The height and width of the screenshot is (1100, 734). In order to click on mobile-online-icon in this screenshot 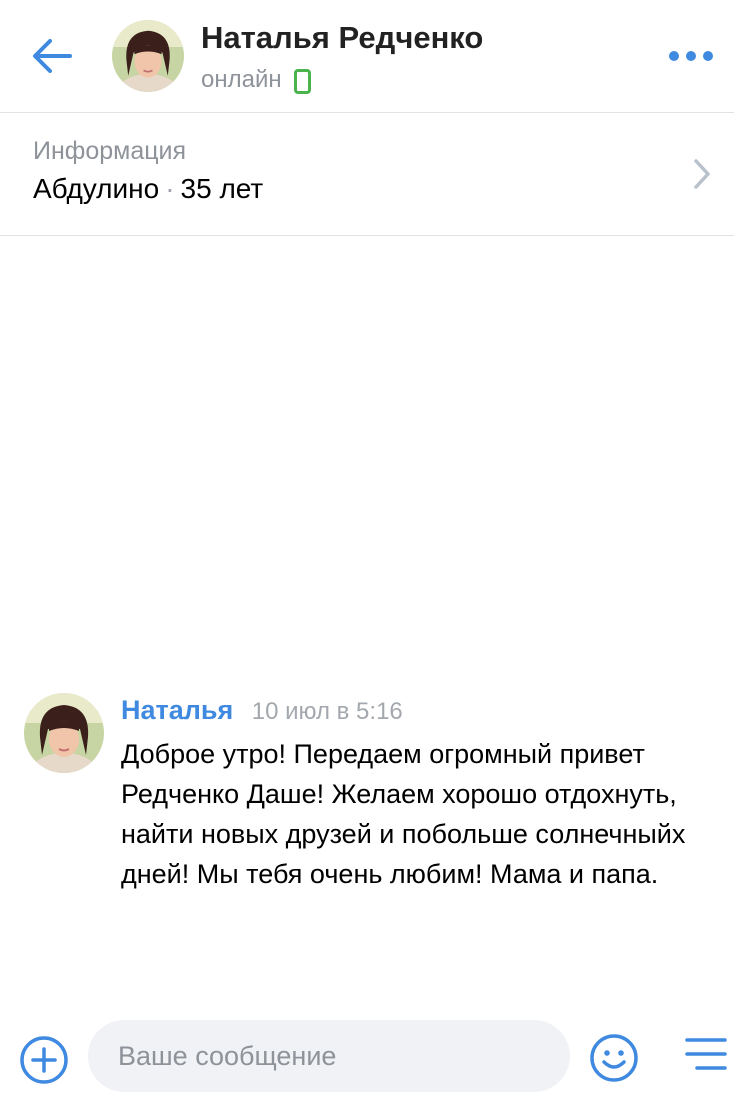, I will do `click(302, 81)`.